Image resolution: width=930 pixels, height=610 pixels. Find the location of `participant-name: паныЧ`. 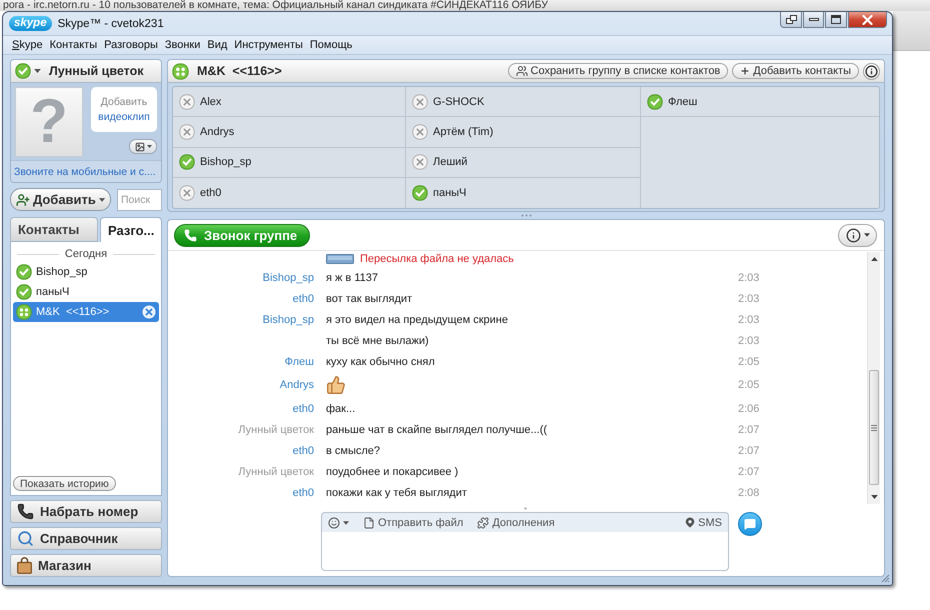

participant-name: паныЧ is located at coordinates (449, 192).